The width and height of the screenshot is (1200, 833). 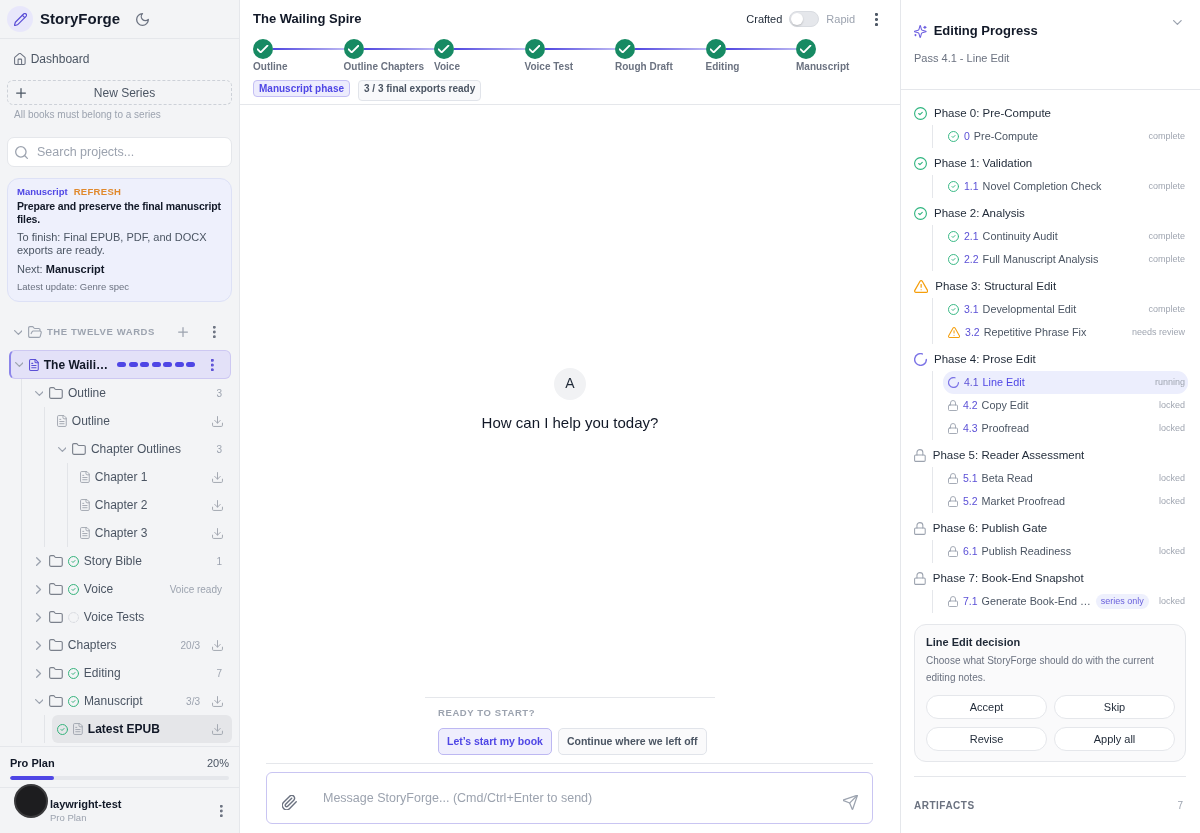 What do you see at coordinates (632, 741) in the screenshot?
I see `suggestion-button: Continue where we left off` at bounding box center [632, 741].